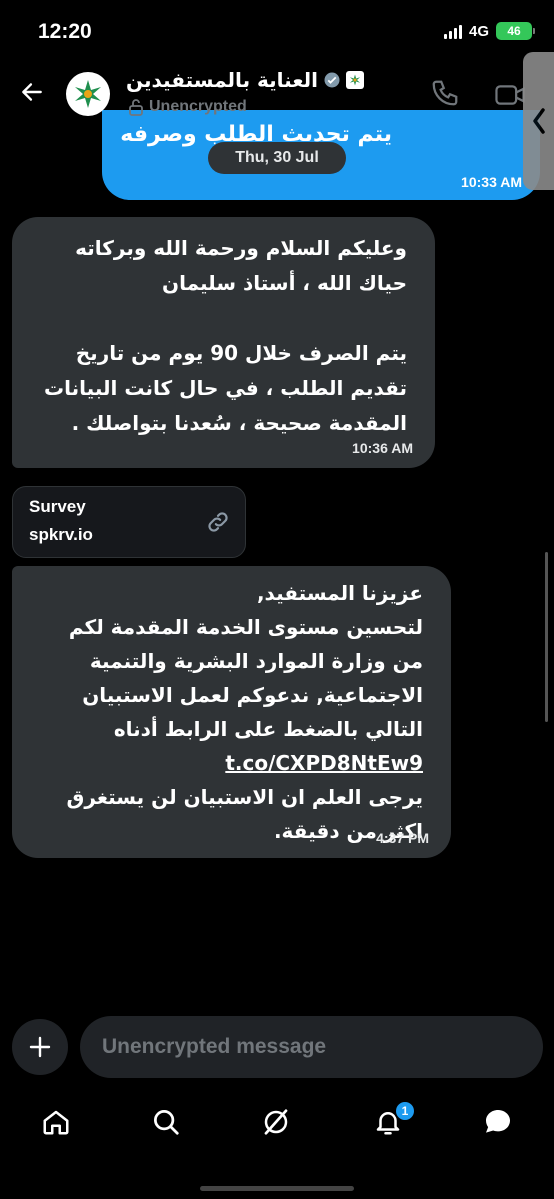 Image resolution: width=554 pixels, height=1199 pixels. Describe the element at coordinates (510, 95) in the screenshot. I see `video-camera-icon` at that location.